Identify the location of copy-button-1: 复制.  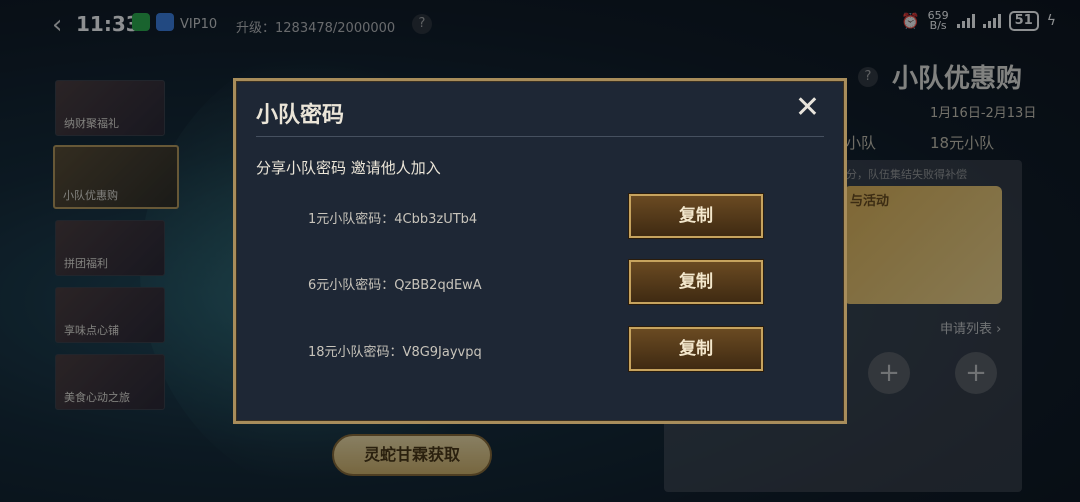
(696, 216).